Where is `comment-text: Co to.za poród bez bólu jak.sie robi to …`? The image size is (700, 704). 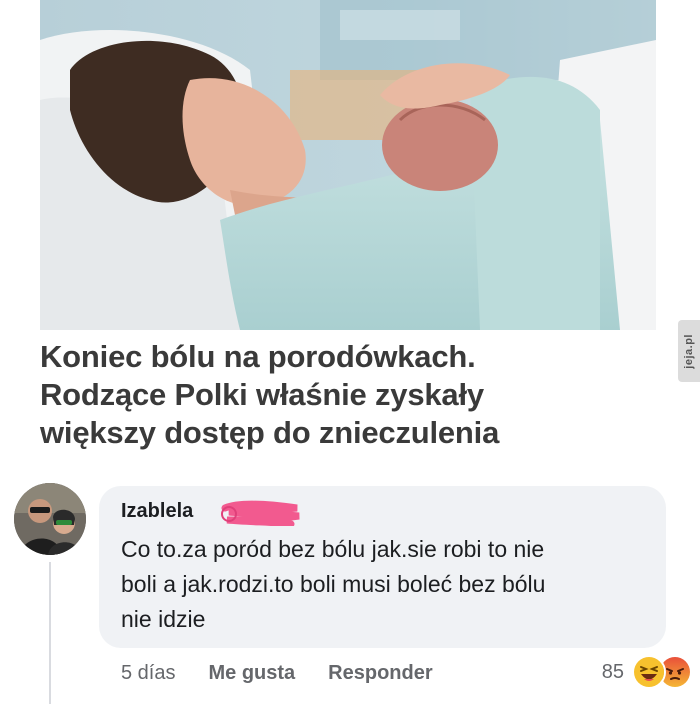
comment-text: Co to.za poród bez bólu jak.sie robi to … is located at coordinates (386, 584).